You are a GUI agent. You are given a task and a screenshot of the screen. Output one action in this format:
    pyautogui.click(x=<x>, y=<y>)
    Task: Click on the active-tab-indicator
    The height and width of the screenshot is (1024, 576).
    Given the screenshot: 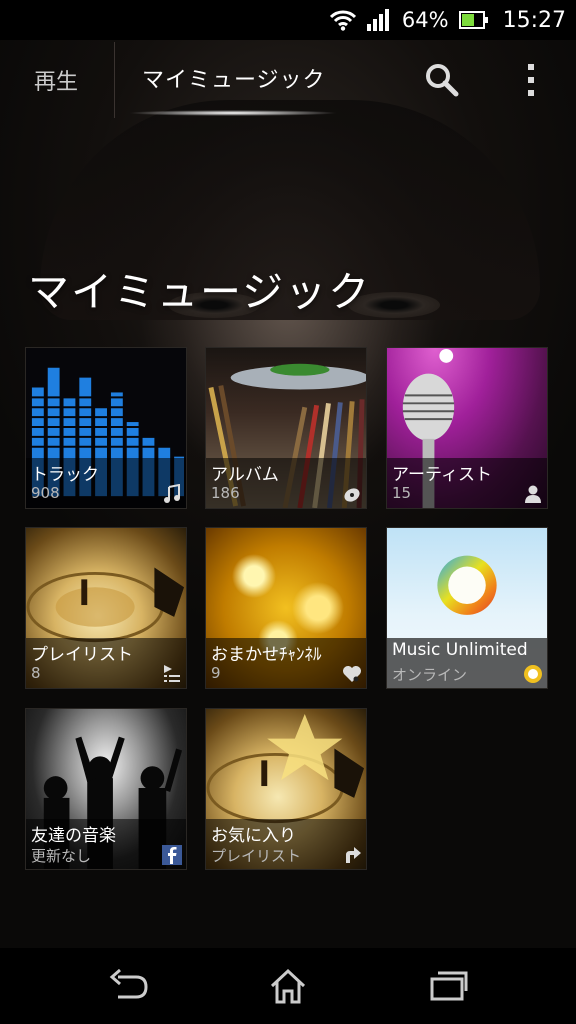 What is the action you would take?
    pyautogui.click(x=233, y=113)
    